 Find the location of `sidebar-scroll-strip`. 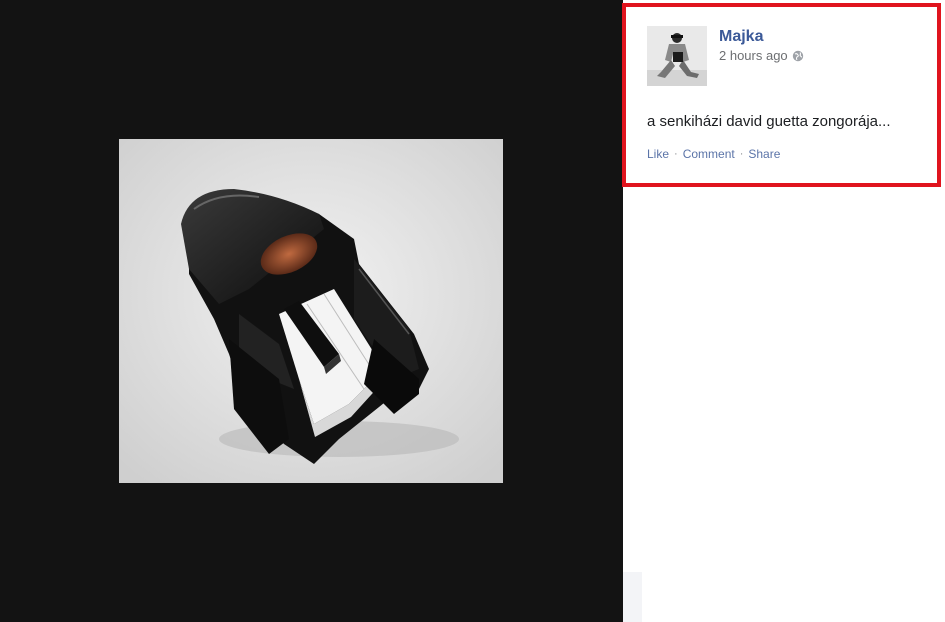

sidebar-scroll-strip is located at coordinates (632, 597).